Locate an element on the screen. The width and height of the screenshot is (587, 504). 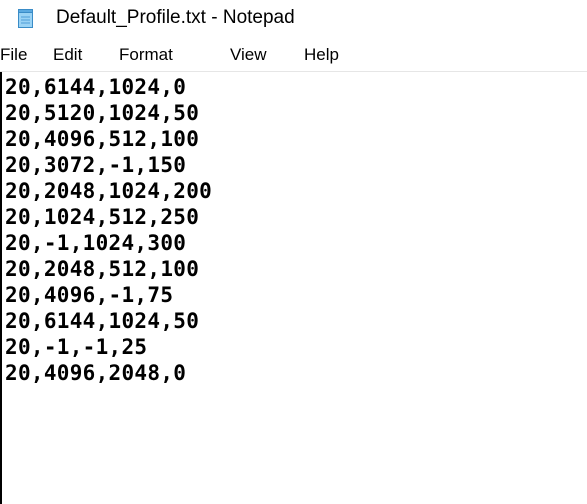
title-bar: Default_Profile.txt - Notepad is located at coordinates (293, 19).